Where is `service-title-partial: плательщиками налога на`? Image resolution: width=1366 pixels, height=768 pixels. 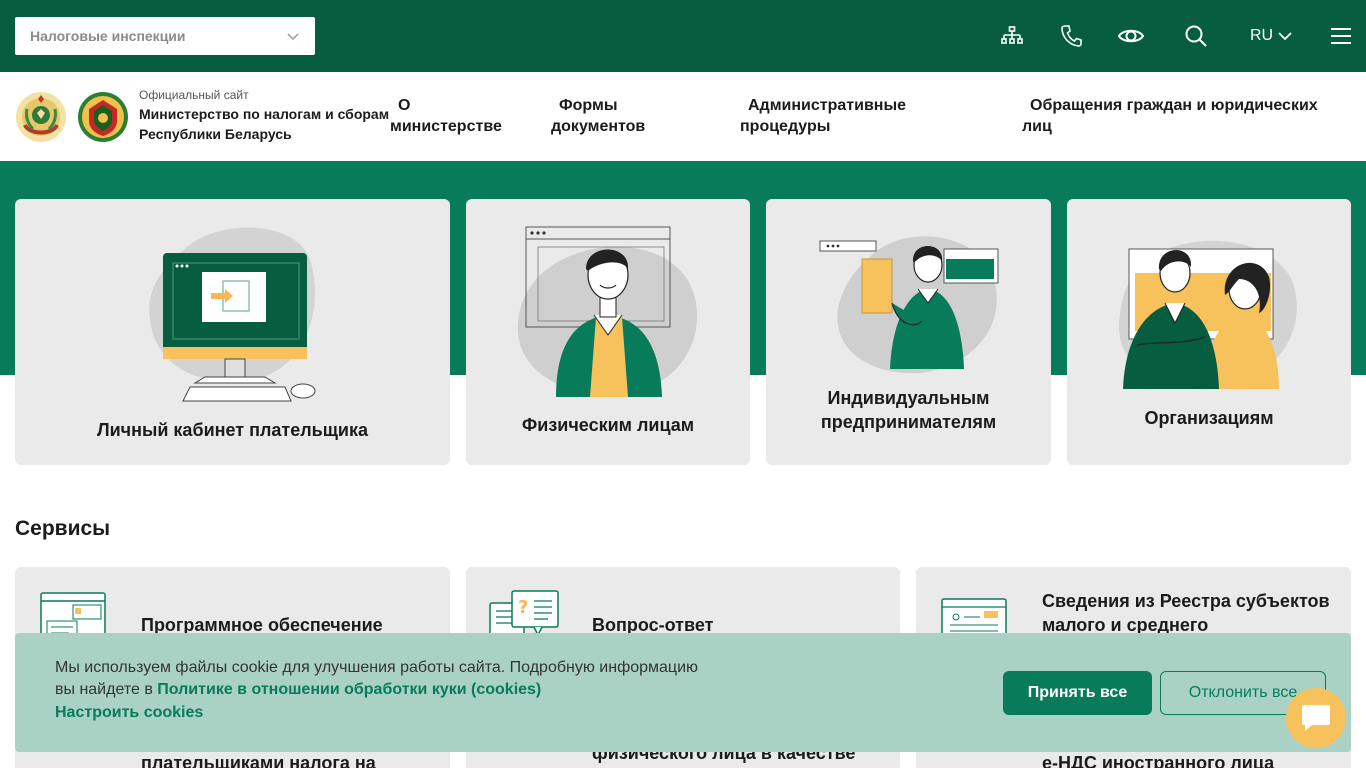
service-title-partial: плательщиками налога на is located at coordinates (258, 760).